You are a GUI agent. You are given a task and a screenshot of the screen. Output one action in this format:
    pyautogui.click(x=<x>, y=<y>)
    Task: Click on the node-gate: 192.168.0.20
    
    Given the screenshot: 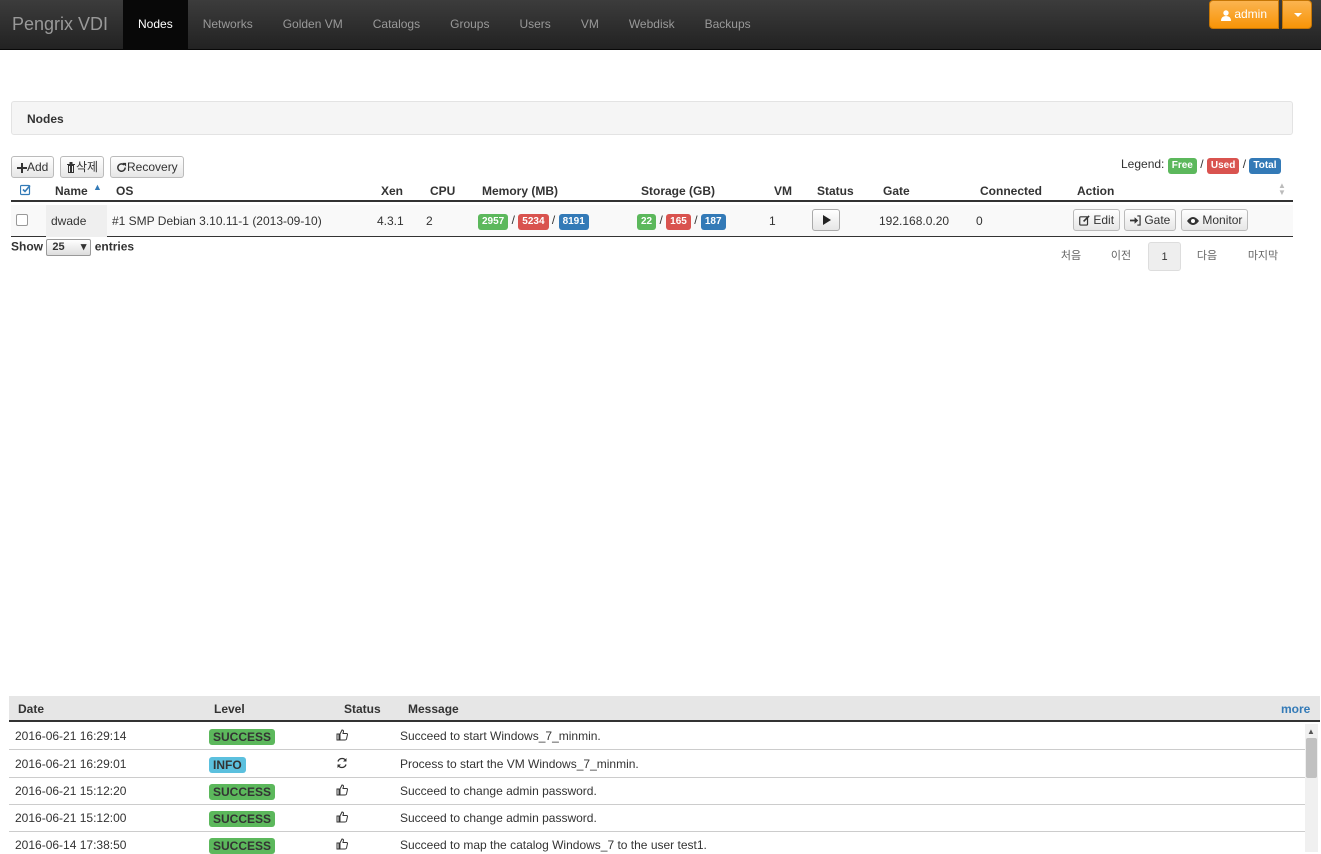 What is the action you would take?
    pyautogui.click(x=914, y=221)
    